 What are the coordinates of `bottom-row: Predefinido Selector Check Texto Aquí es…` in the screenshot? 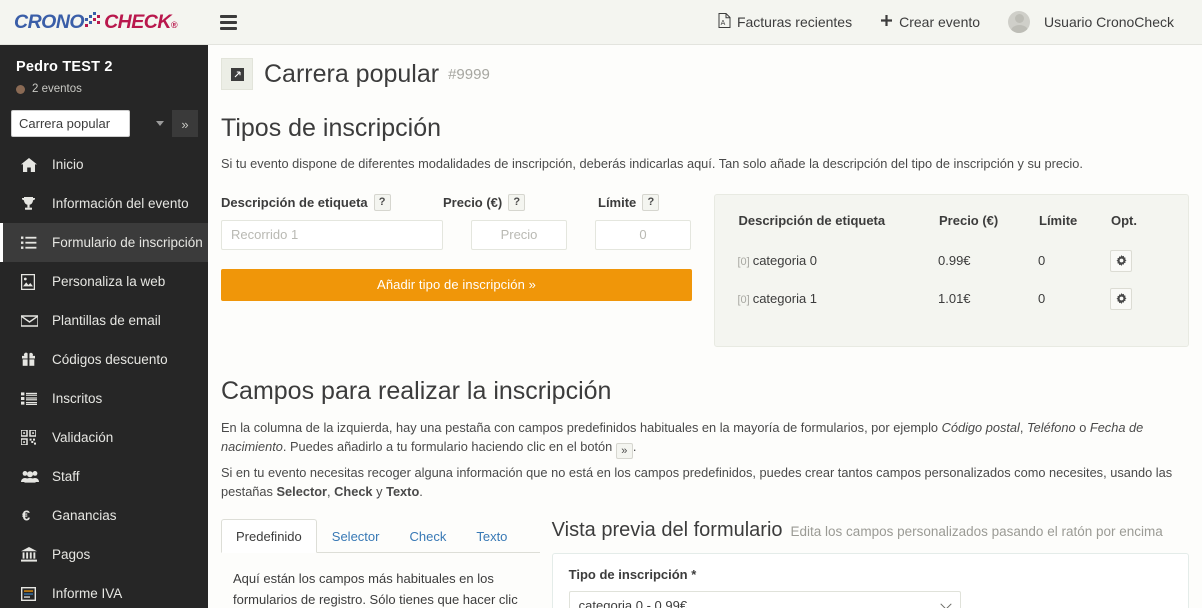 It's located at (705, 563).